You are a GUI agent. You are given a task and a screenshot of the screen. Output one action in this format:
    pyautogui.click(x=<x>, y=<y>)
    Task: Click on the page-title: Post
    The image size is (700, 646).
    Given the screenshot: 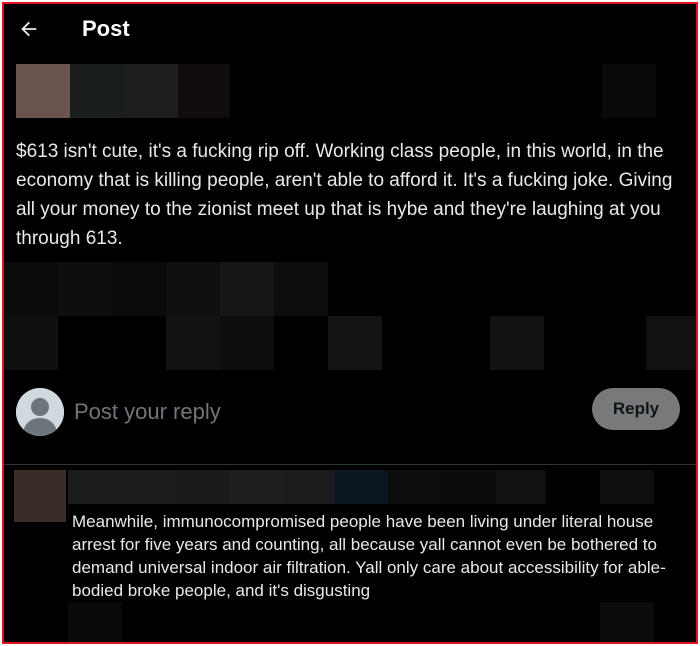 What is the action you would take?
    pyautogui.click(x=106, y=28)
    